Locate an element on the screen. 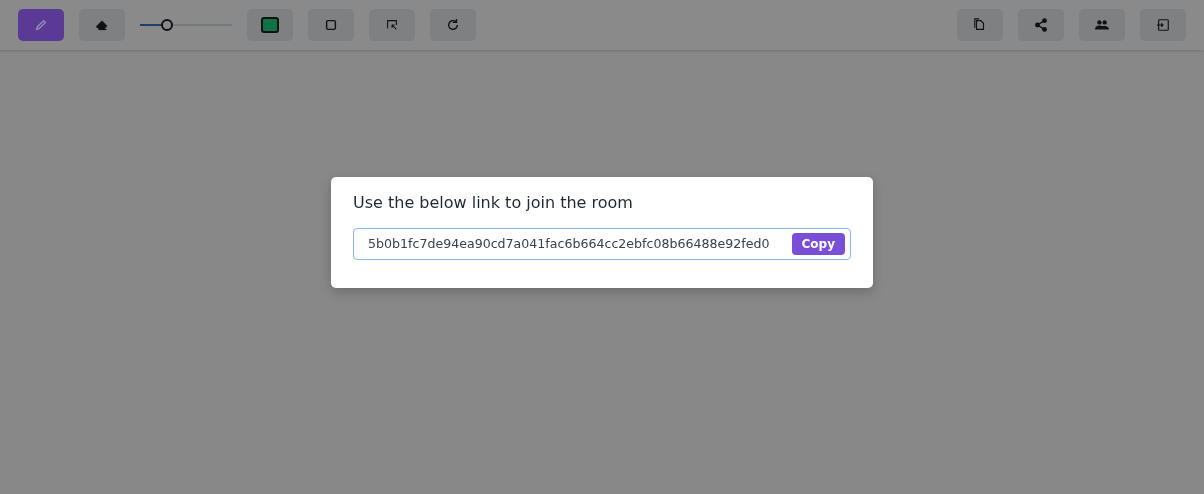  exit-icon is located at coordinates (1163, 25).